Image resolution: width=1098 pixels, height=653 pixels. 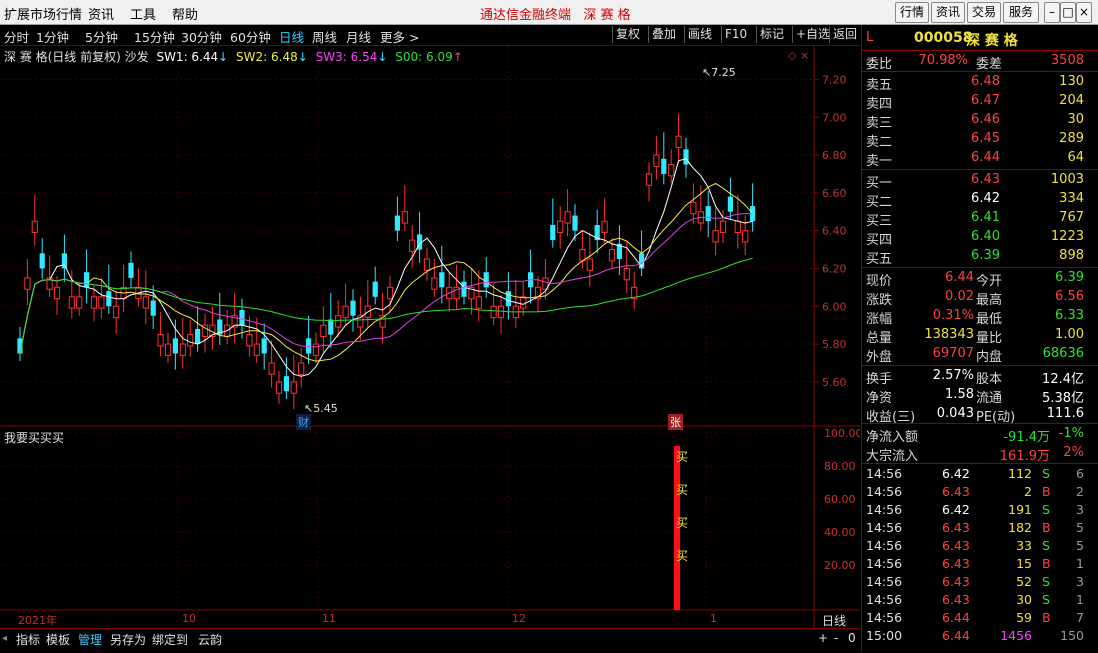 I want to click on trade-button: 交易, so click(x=984, y=12).